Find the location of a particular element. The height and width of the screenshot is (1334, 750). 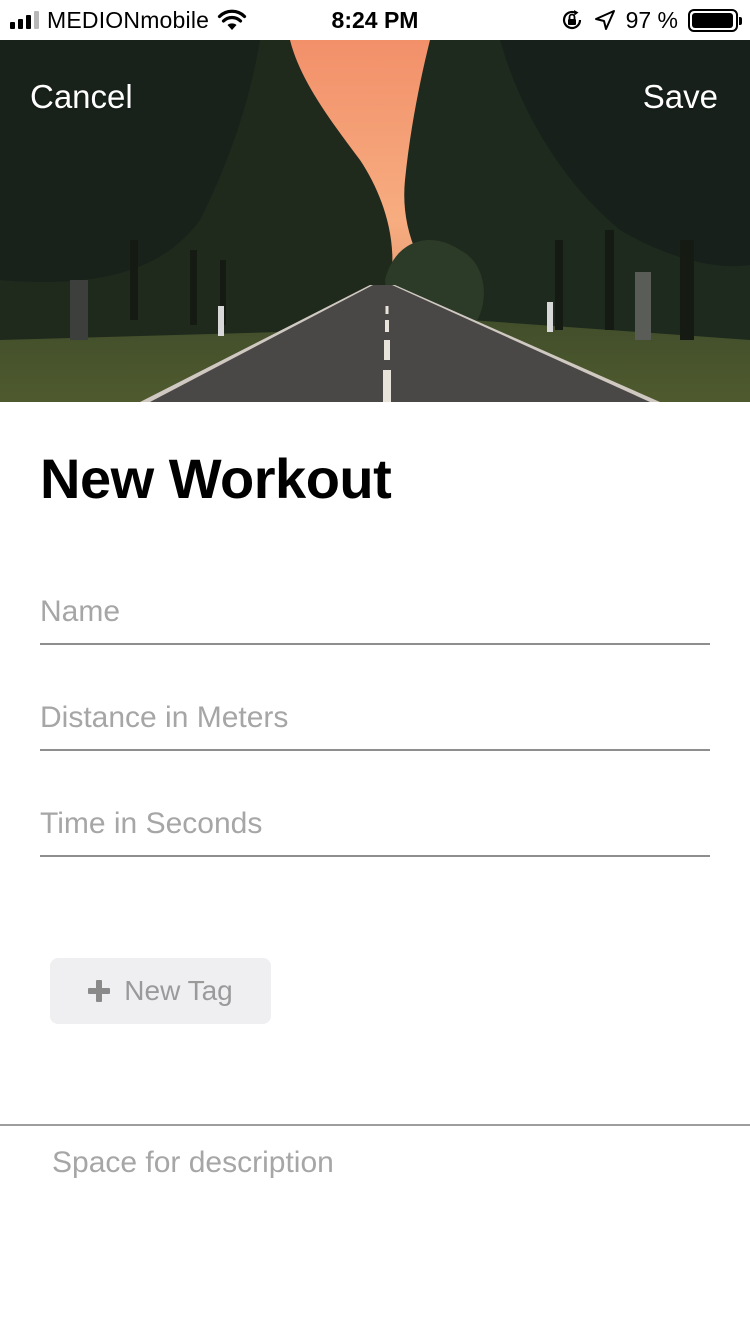

battery-percentage: 97 % is located at coordinates (651, 19).